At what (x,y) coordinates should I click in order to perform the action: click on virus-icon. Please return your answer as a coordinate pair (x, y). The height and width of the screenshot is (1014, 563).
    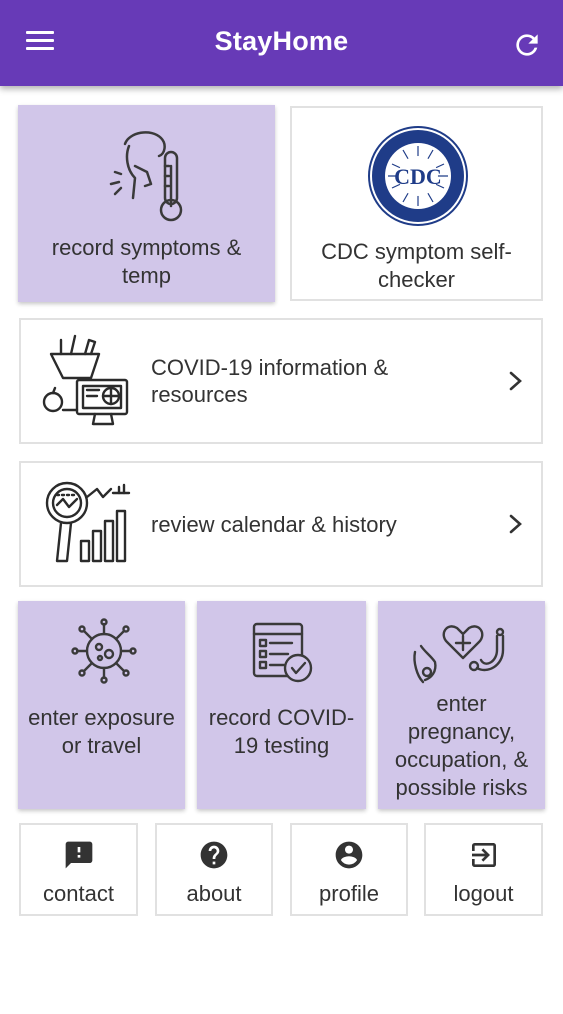
    Looking at the image, I should click on (104, 651).